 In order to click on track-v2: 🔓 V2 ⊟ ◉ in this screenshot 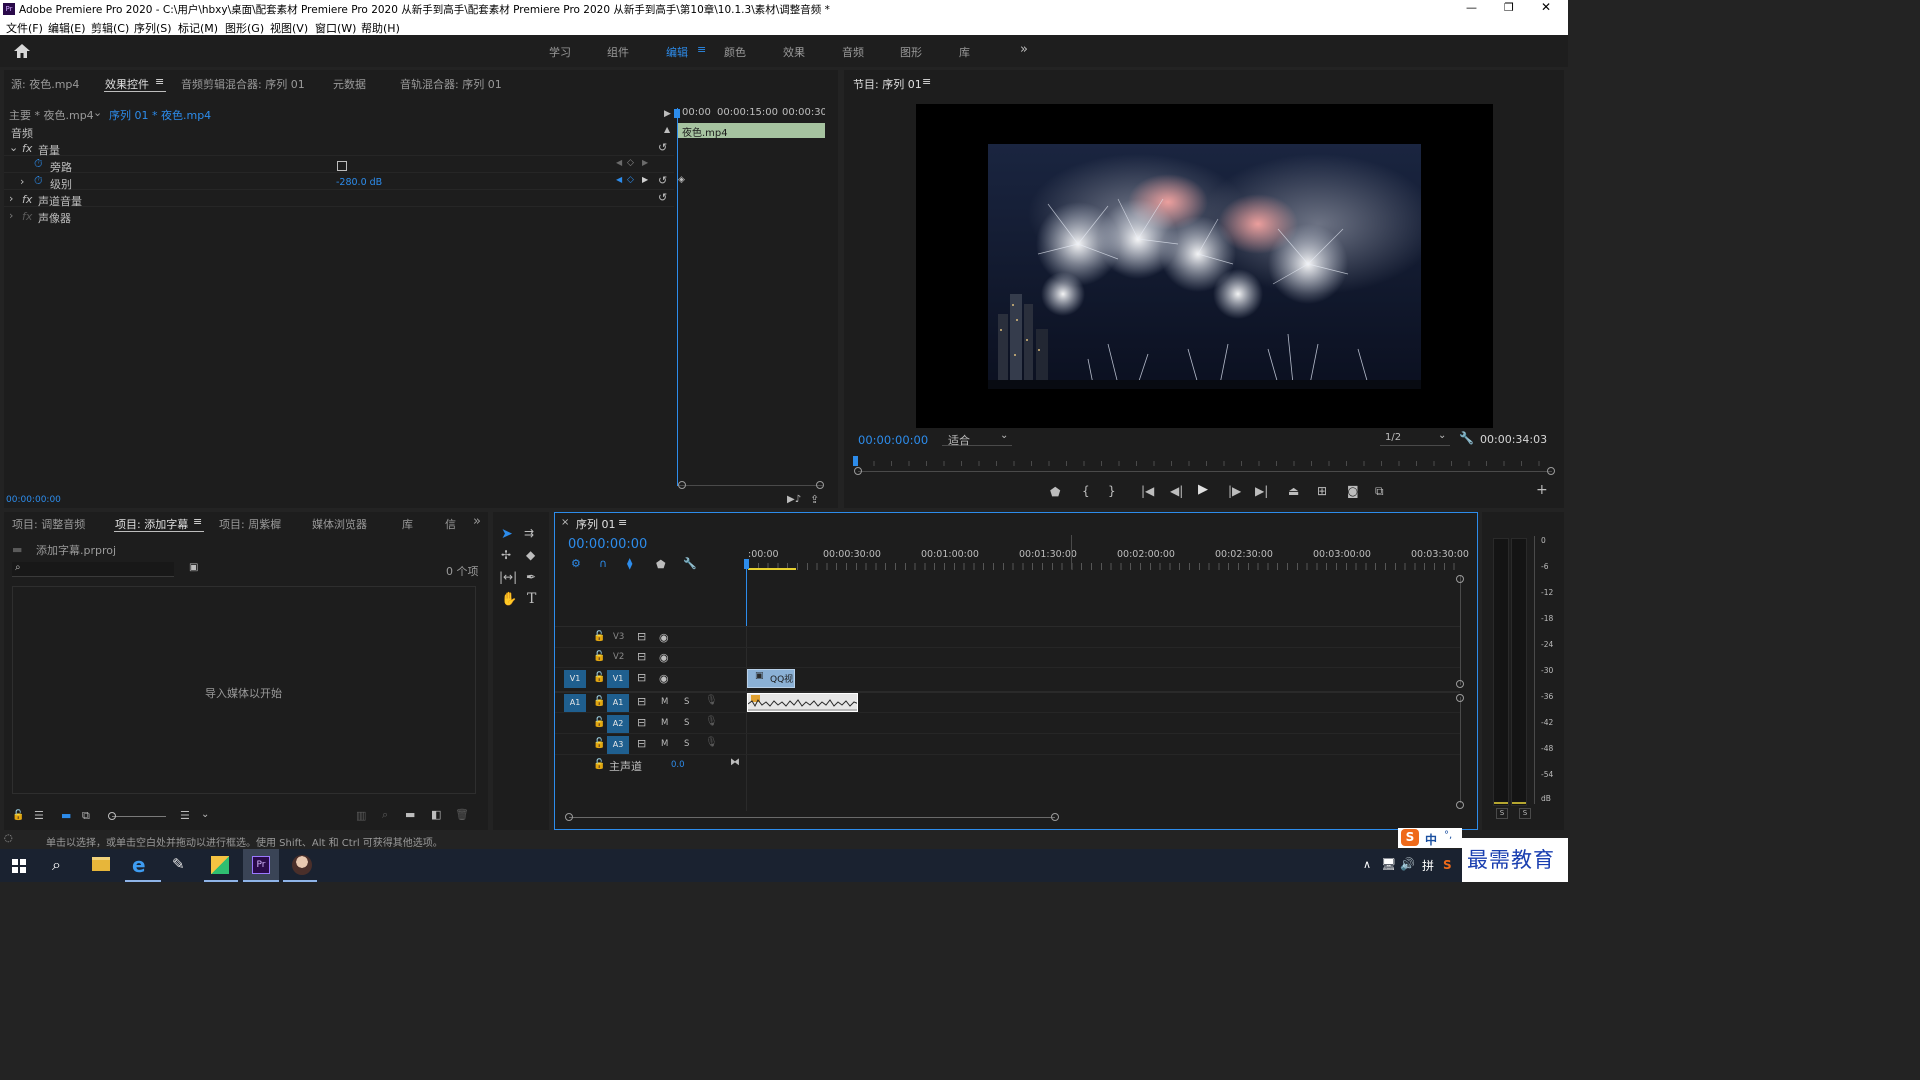, I will do `click(1007, 658)`.